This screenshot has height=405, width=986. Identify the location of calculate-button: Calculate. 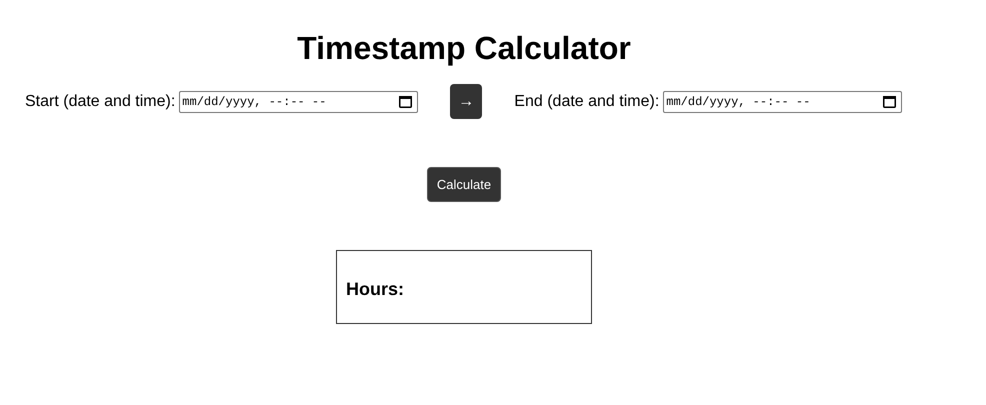
(464, 184).